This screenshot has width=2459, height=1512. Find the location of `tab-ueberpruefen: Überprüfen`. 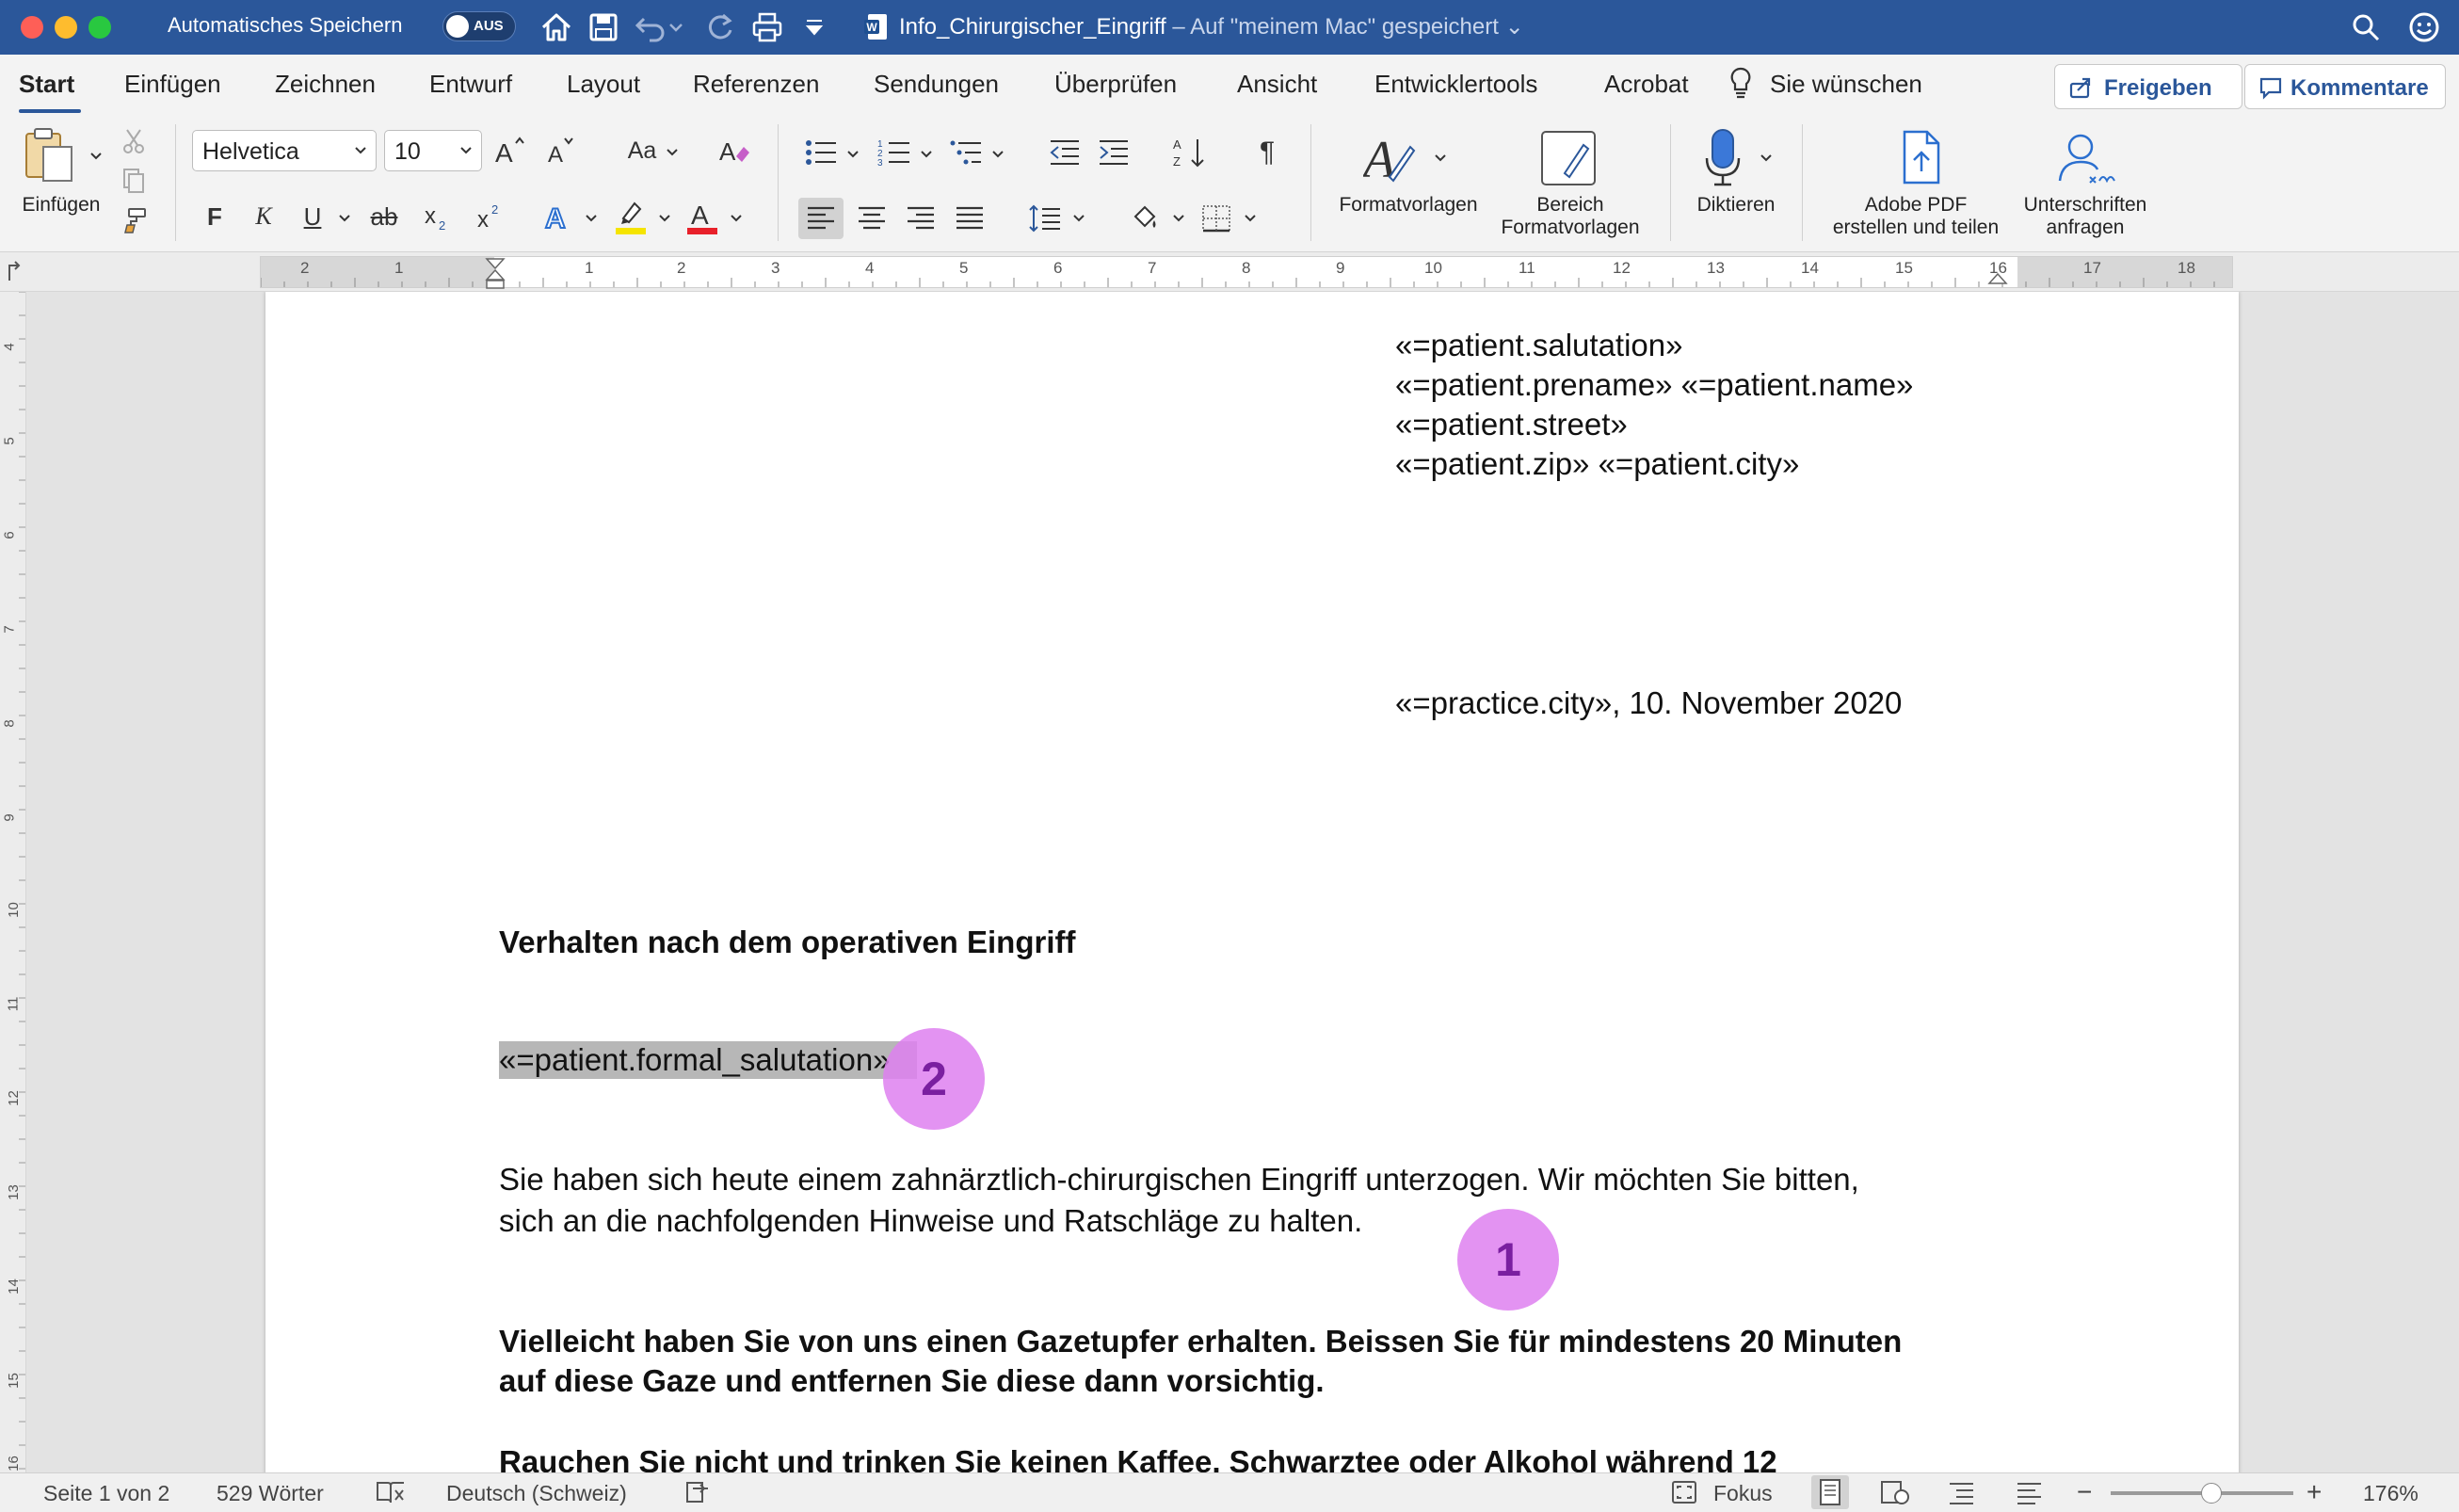

tab-ueberpruefen: Überprüfen is located at coordinates (1115, 84).